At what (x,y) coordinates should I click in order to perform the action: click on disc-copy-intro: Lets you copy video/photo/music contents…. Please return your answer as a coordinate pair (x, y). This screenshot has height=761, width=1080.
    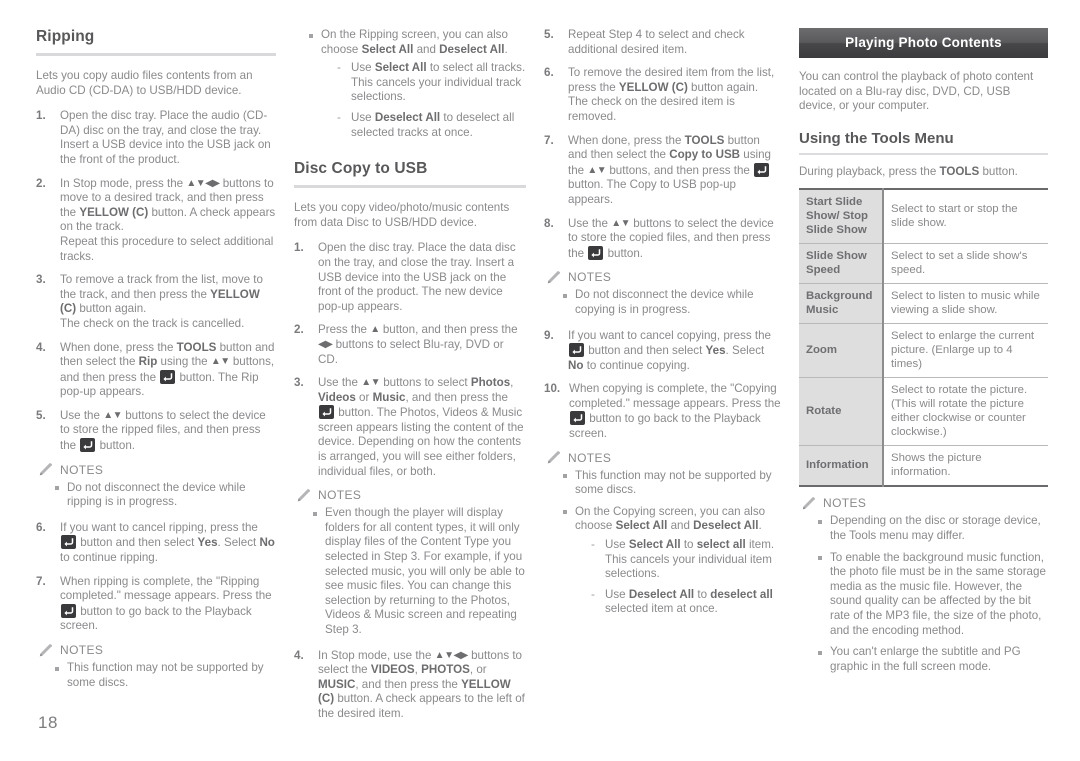
    Looking at the image, I should click on (402, 215).